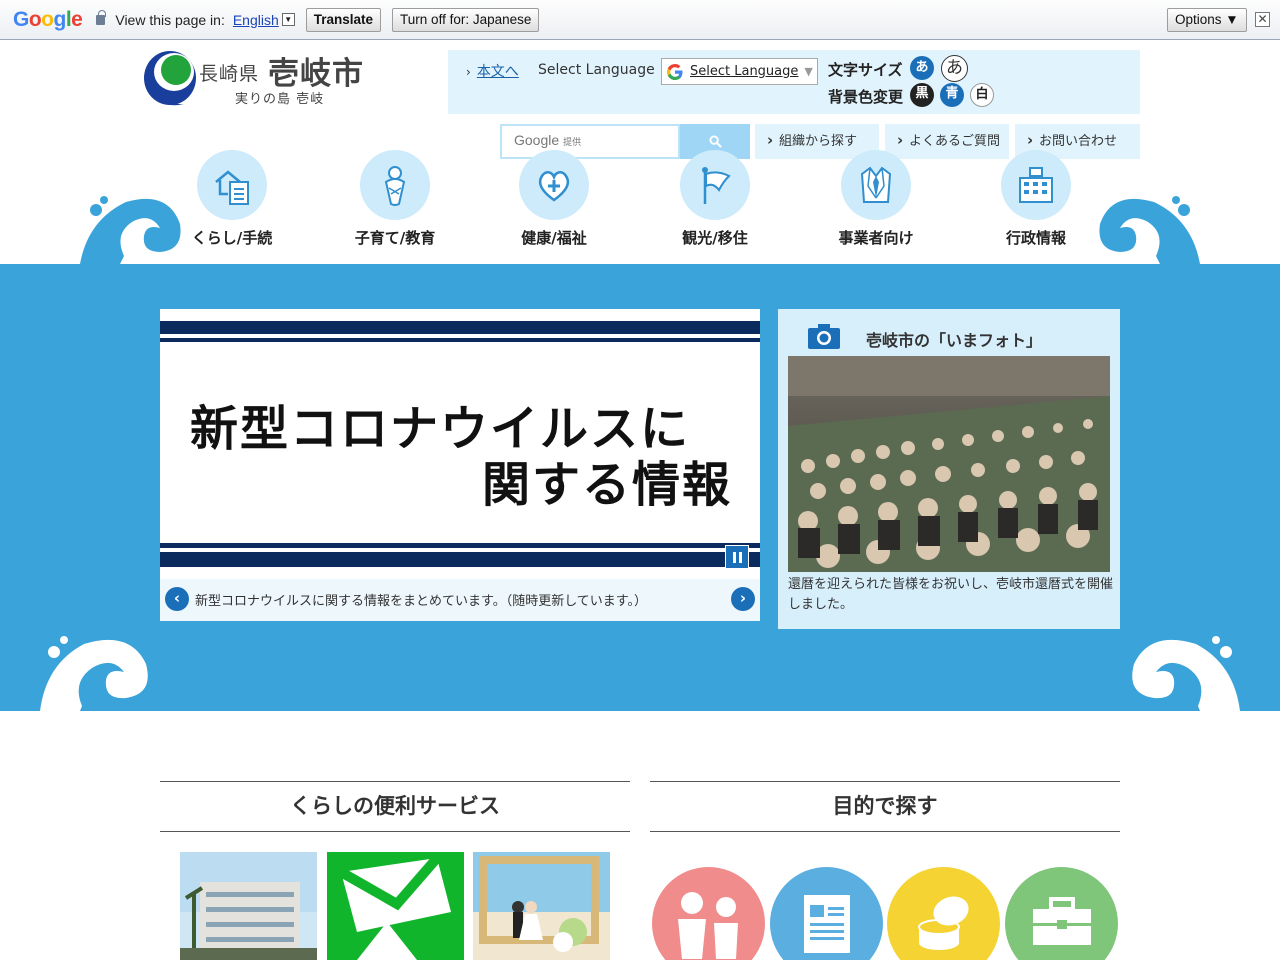  I want to click on service-thumb-cityhall, so click(248, 906).